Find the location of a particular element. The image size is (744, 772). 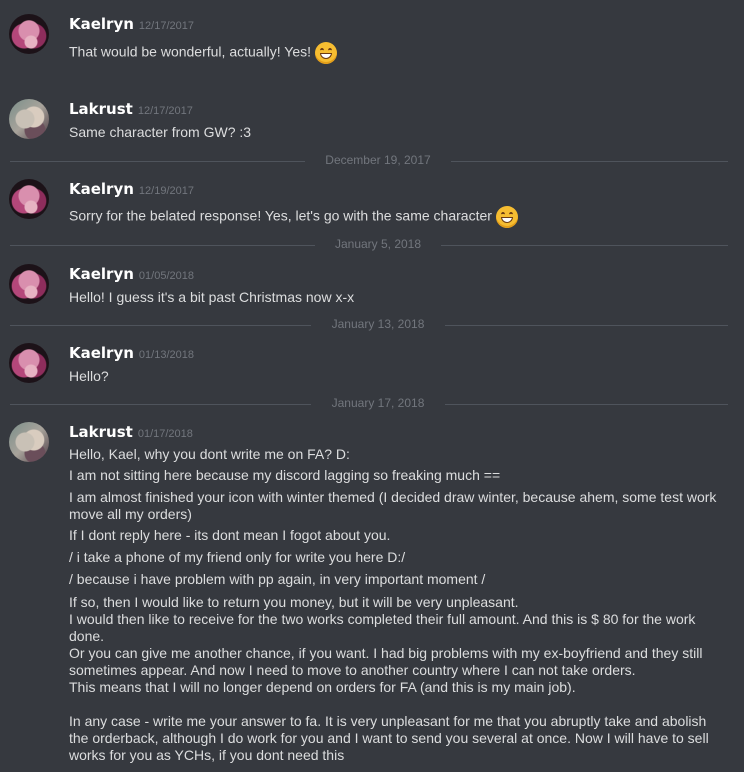

date-divider-label: December 19, 2017 is located at coordinates (378, 160).